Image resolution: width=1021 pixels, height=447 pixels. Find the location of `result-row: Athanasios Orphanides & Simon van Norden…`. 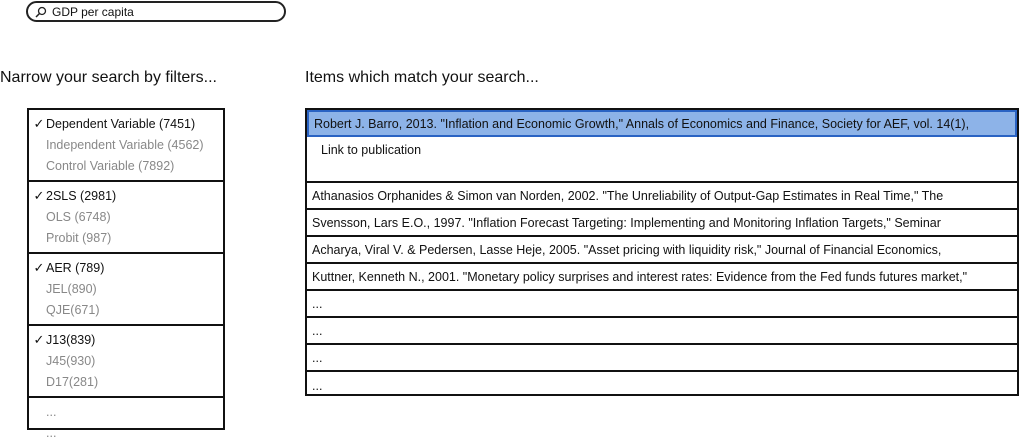

result-row: Athanasios Orphanides & Simon van Norden… is located at coordinates (662, 196).